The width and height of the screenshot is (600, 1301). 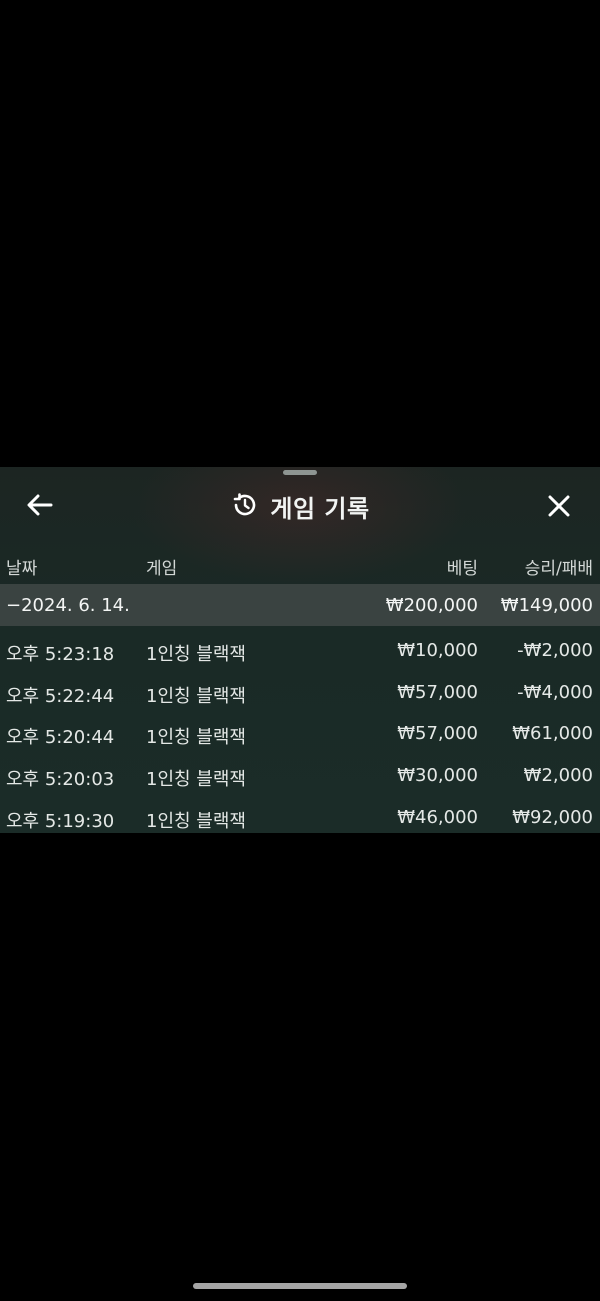 I want to click on row-bet: ₩46,000, so click(x=437, y=817).